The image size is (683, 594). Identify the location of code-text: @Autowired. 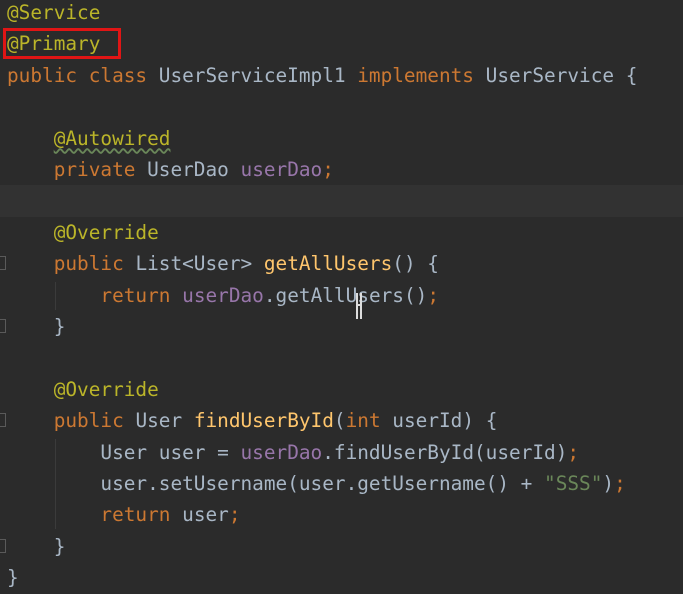
(89, 138).